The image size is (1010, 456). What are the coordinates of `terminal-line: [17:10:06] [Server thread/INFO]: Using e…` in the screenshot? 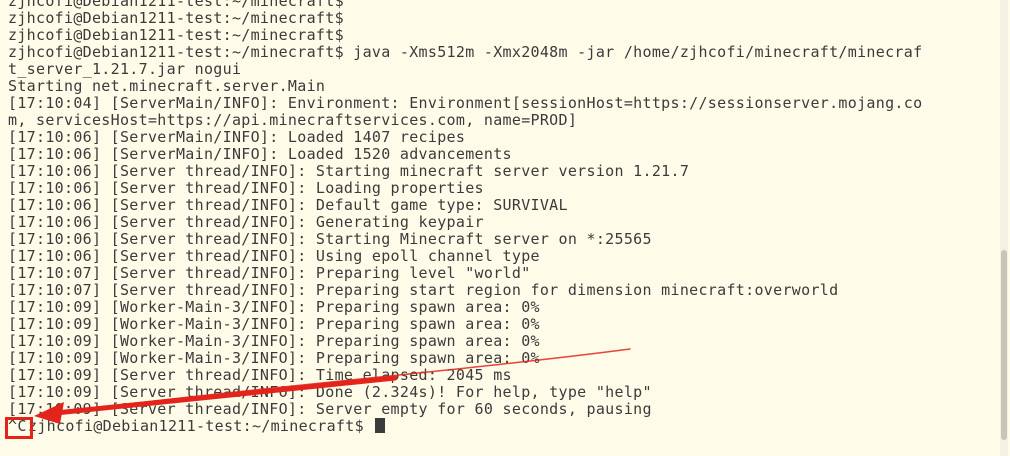 It's located at (274, 256).